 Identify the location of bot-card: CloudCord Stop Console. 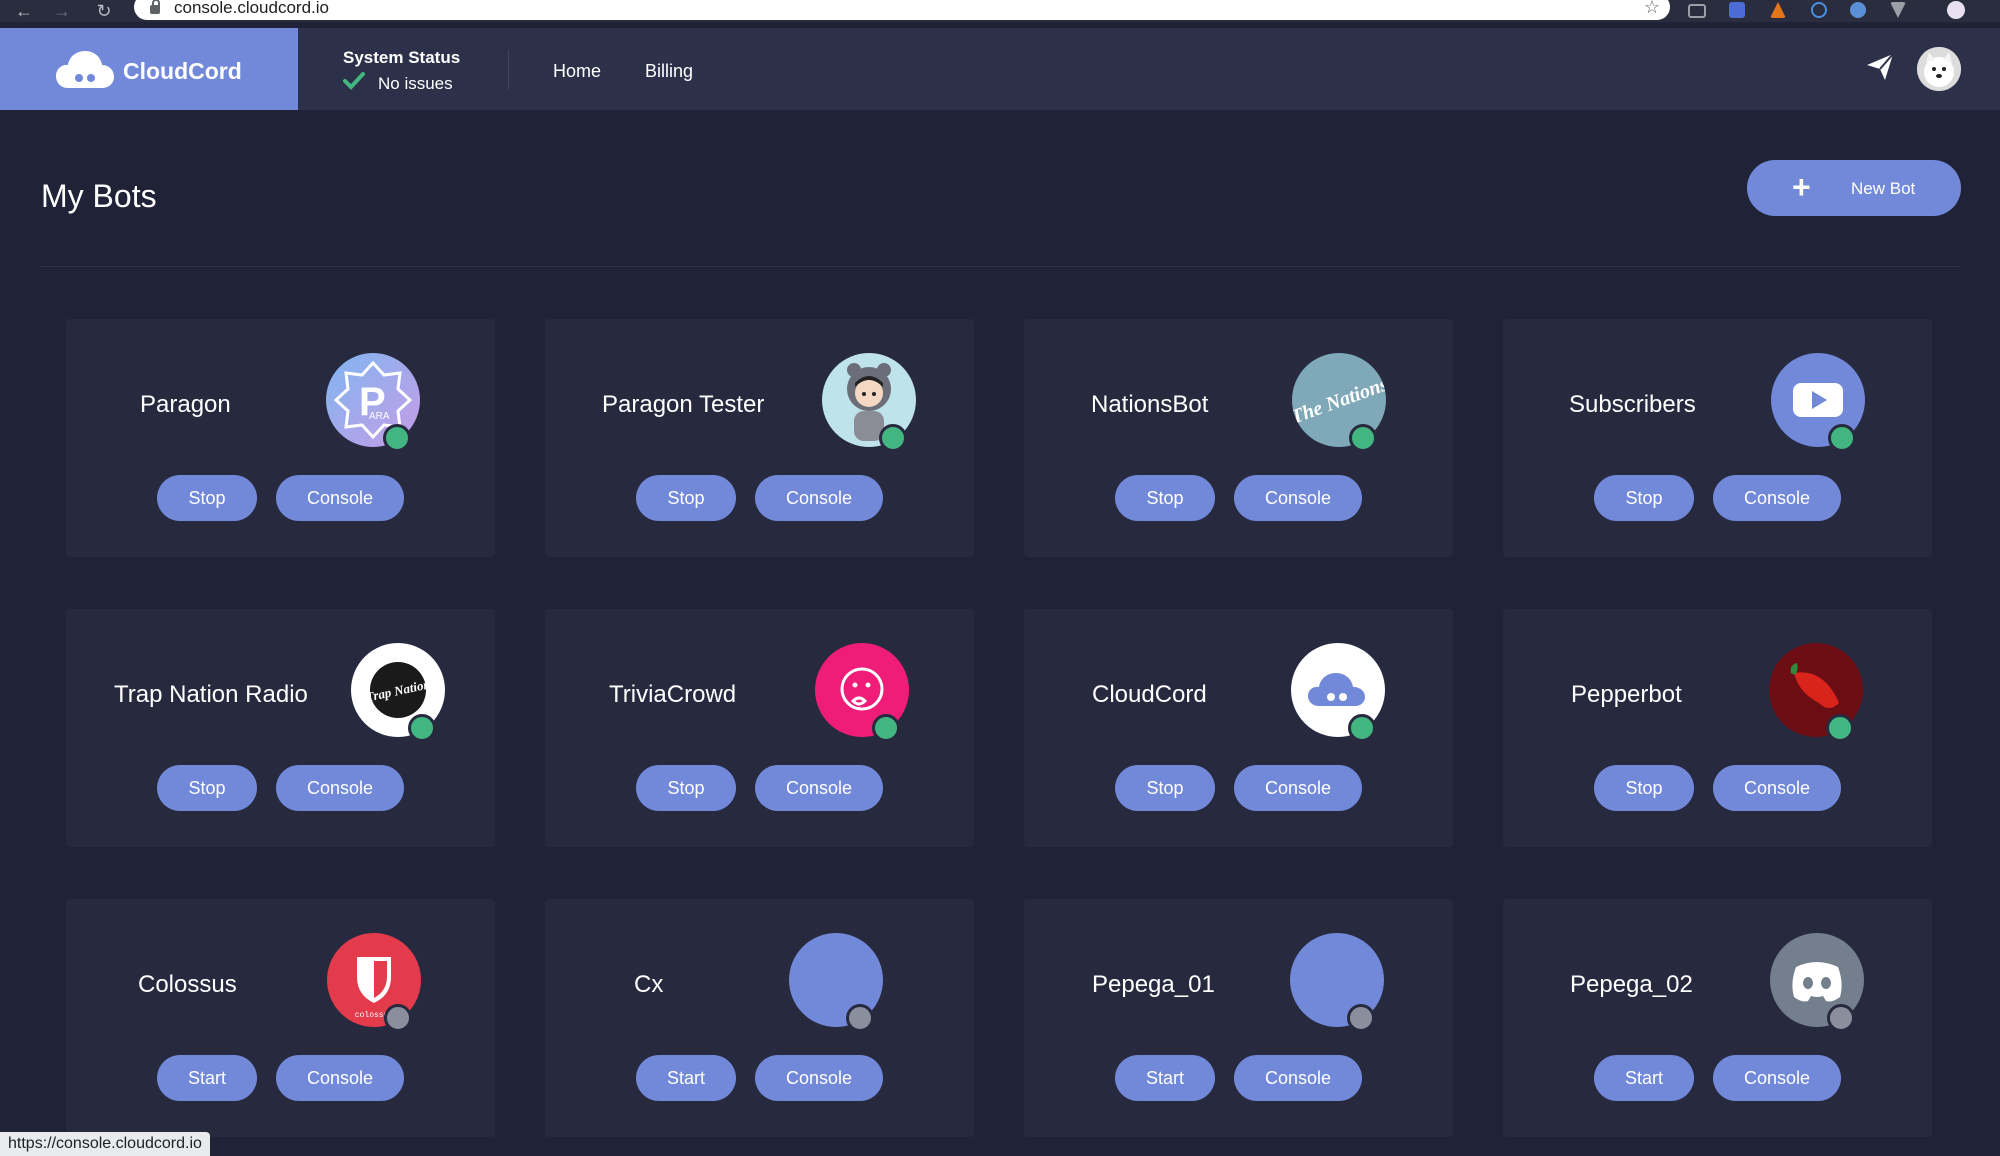
(1238, 728).